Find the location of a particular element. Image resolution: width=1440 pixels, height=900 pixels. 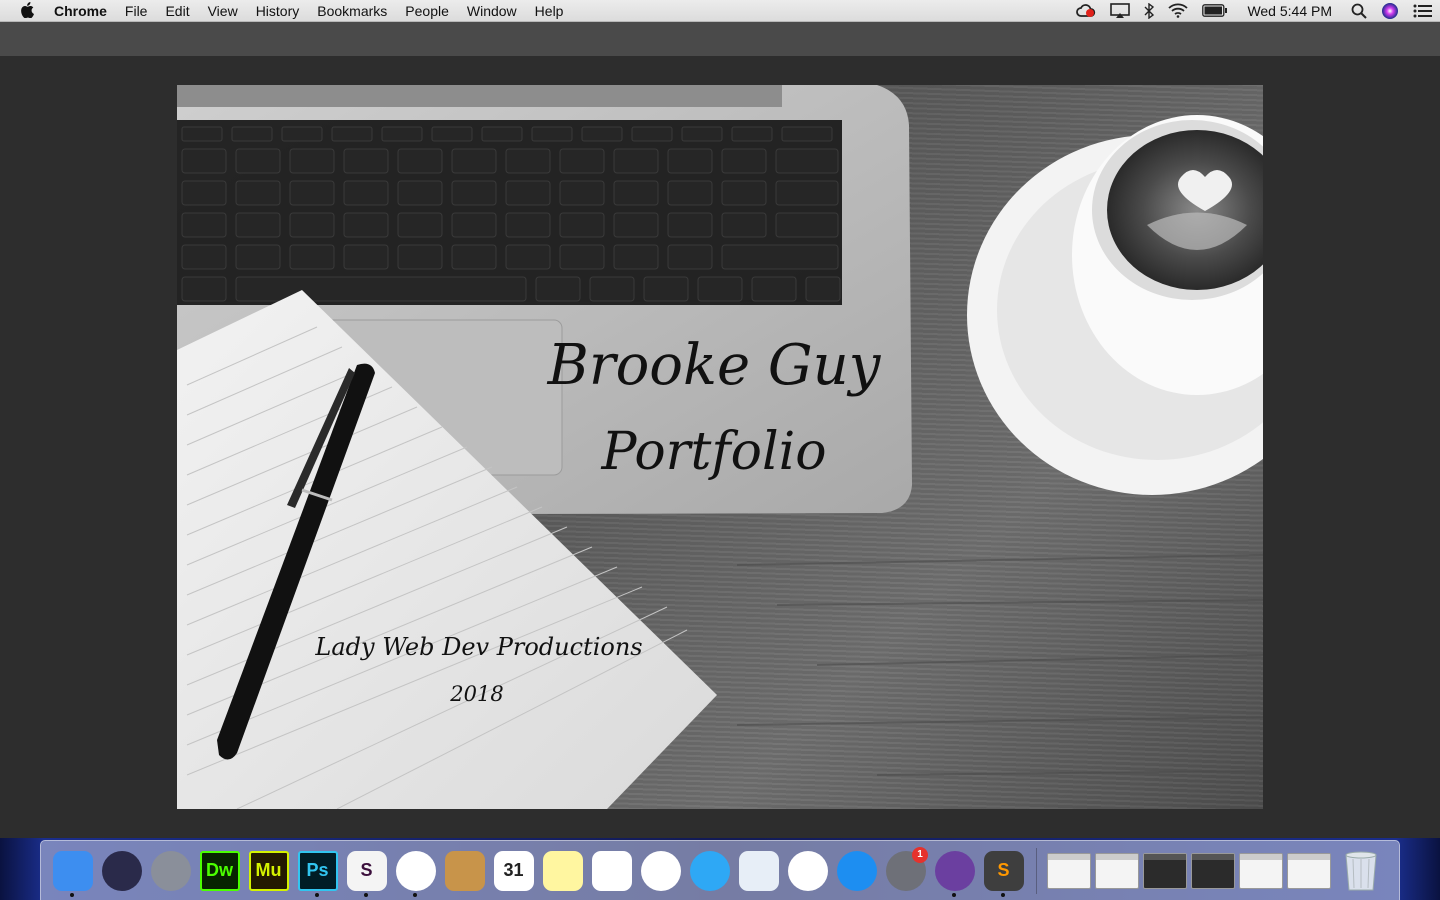

github-desktop-icon is located at coordinates (954, 870).